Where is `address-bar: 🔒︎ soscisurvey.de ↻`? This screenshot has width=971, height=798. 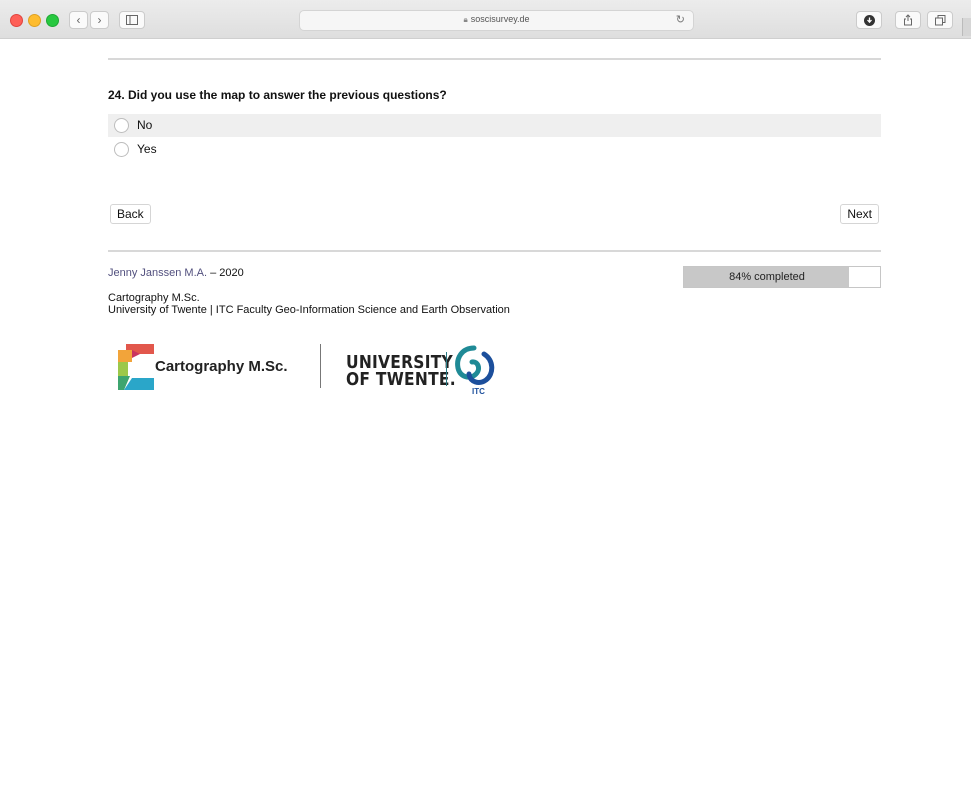
address-bar: 🔒︎ soscisurvey.de ↻ is located at coordinates (496, 20).